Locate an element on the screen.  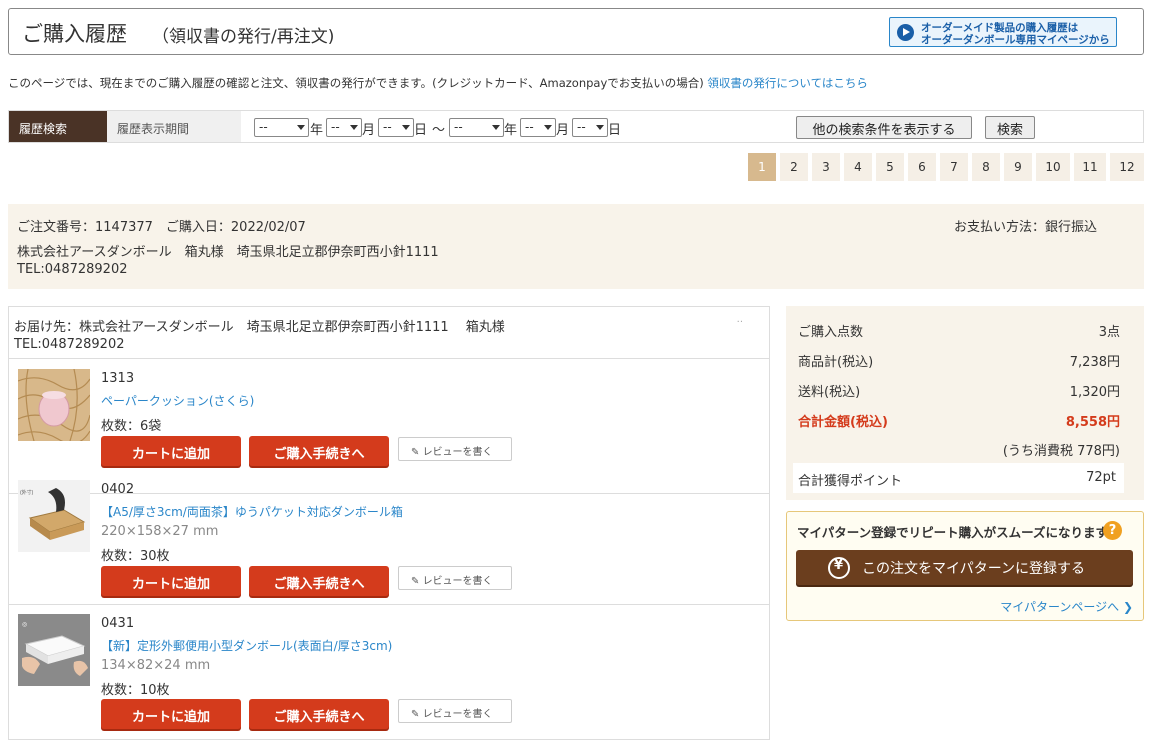
page-3: 3 is located at coordinates (826, 167).